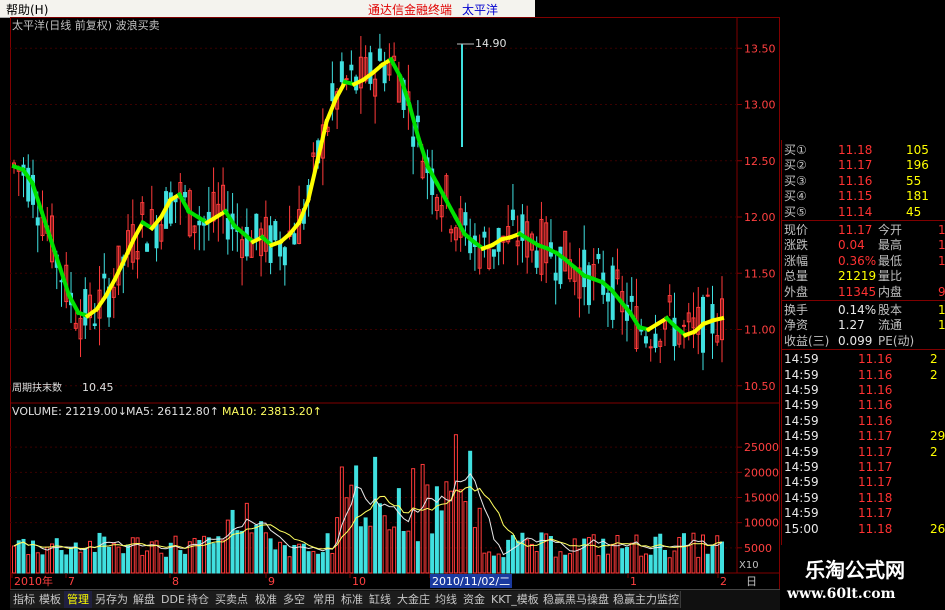 This screenshot has height=610, width=945. Describe the element at coordinates (23, 599) in the screenshot. I see `tab-0: 指标` at that location.